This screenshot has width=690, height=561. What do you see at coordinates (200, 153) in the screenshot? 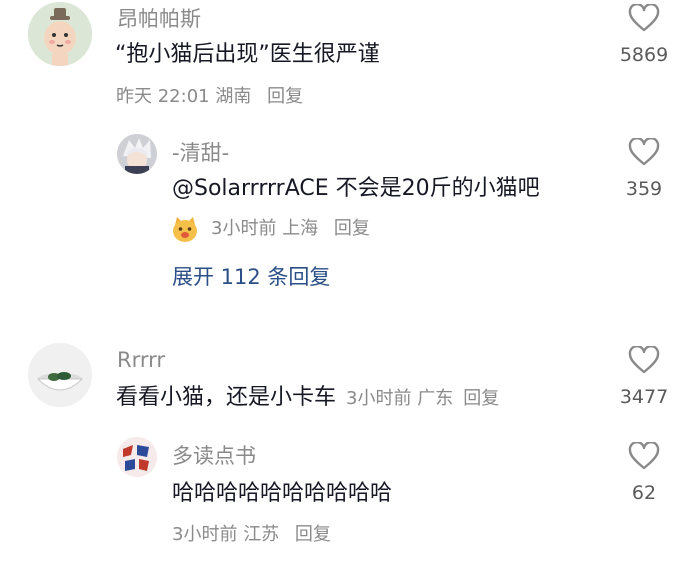
I see `comment-username: -清甜-` at bounding box center [200, 153].